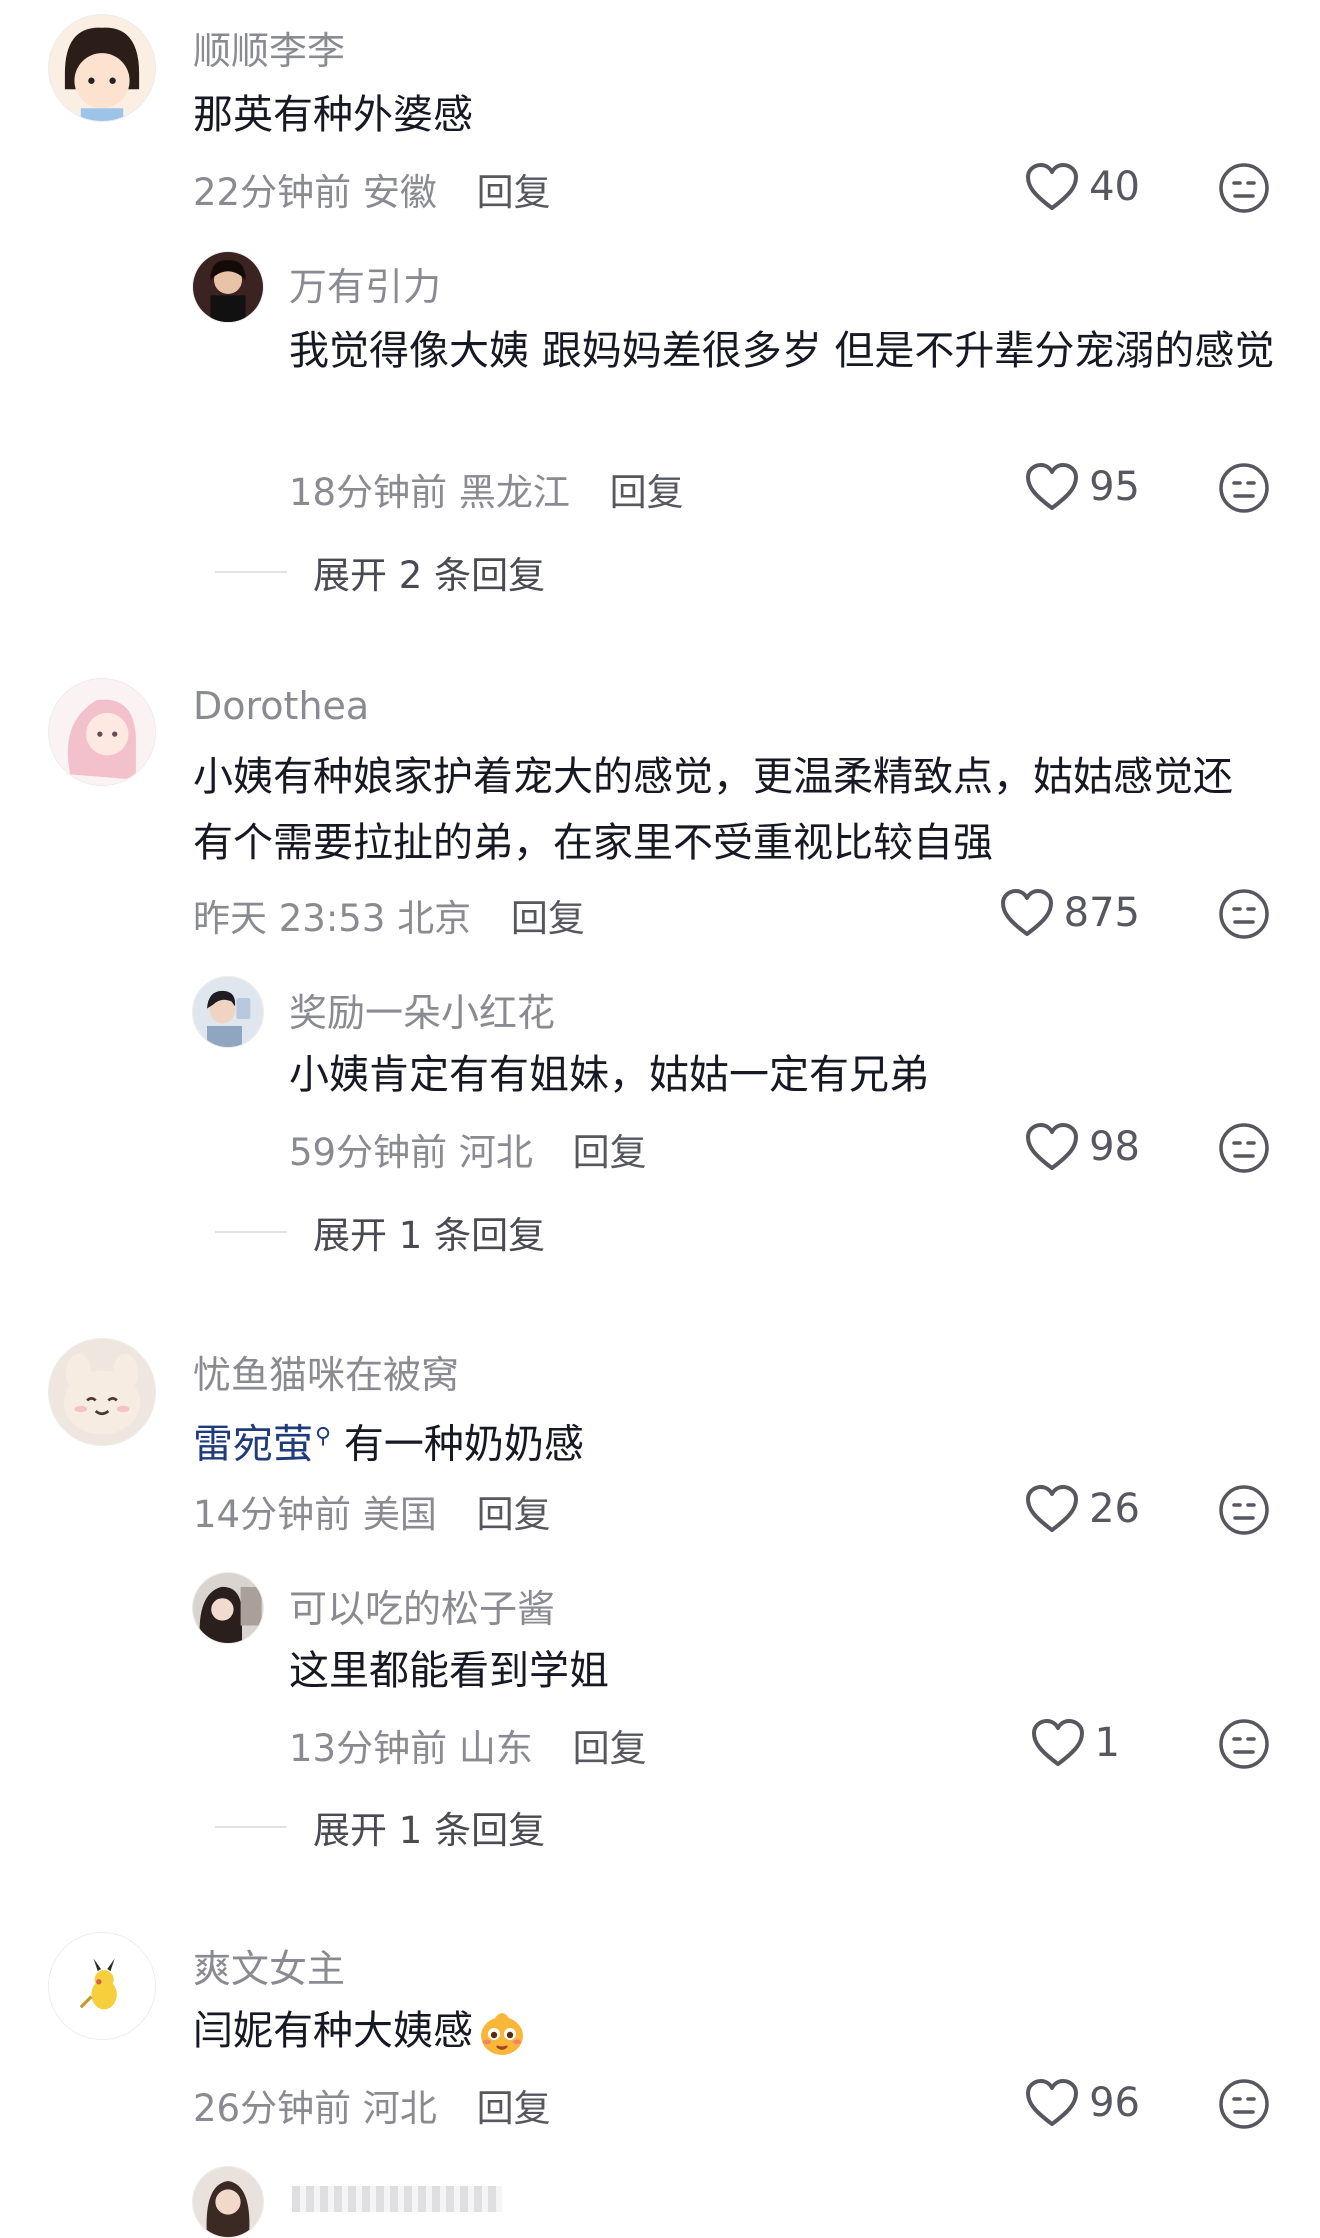 The width and height of the screenshot is (1320, 2238). What do you see at coordinates (289, 918) in the screenshot?
I see `timestamp: 昨天 23:53` at bounding box center [289, 918].